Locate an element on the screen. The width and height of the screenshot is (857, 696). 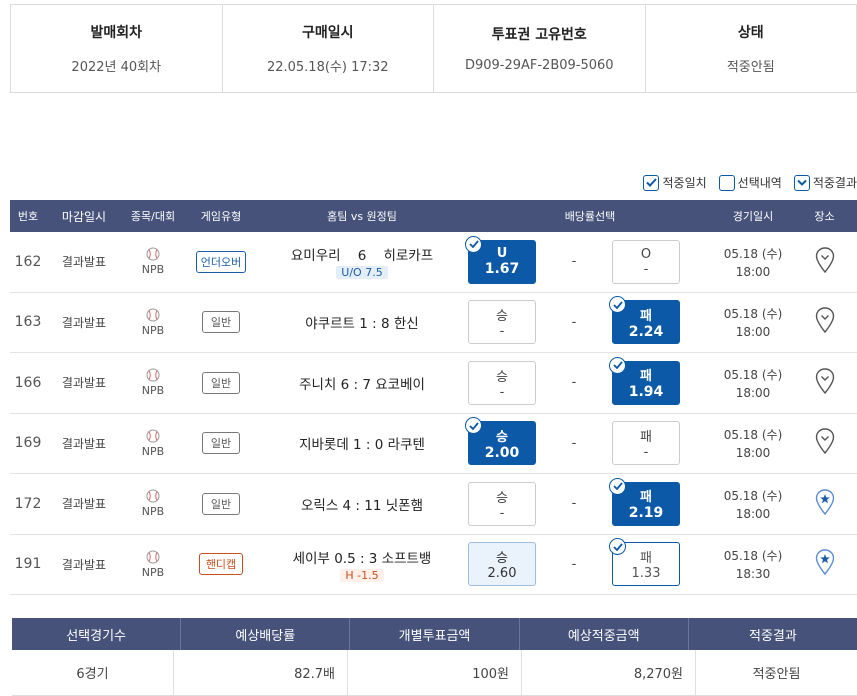
odds-group: 승 2.60 - 패 1.33 is located at coordinates (590, 562).